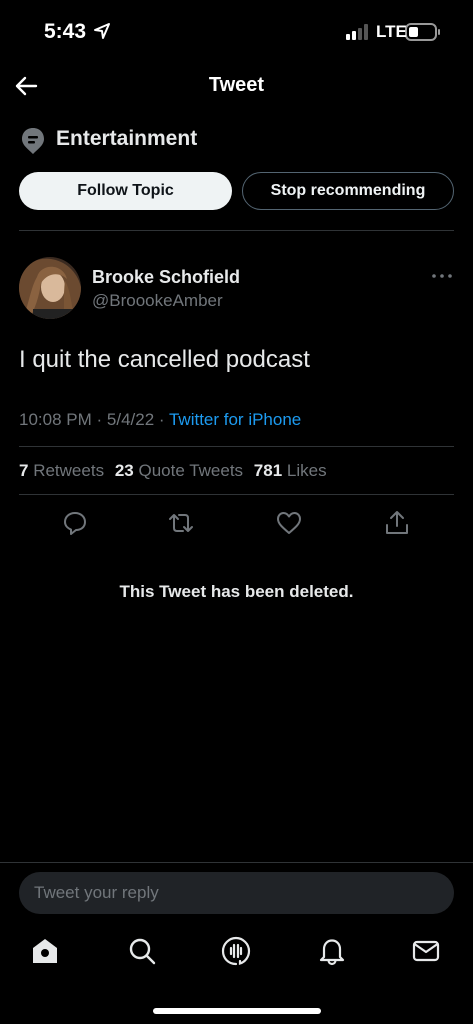  Describe the element at coordinates (236, 523) in the screenshot. I see `tweet-actions` at that location.